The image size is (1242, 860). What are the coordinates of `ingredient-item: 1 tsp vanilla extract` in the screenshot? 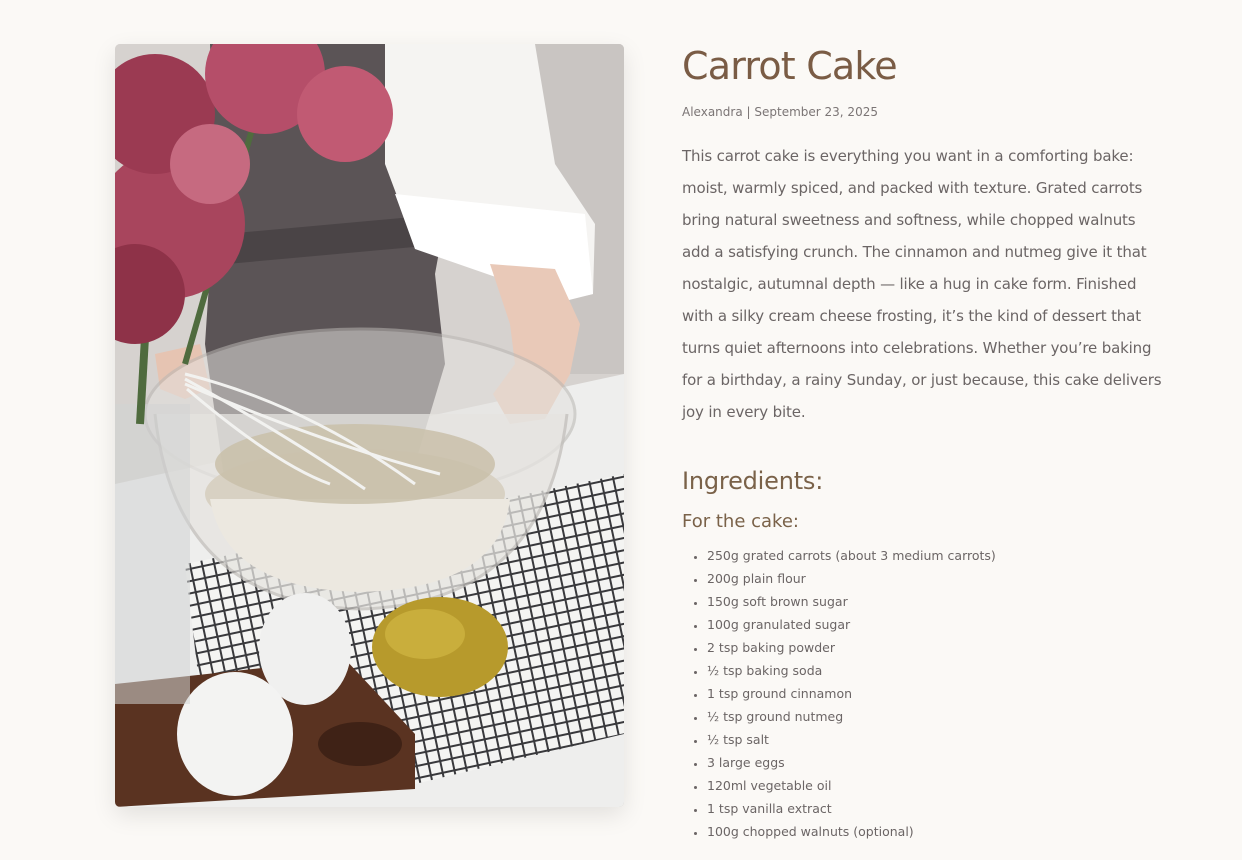 It's located at (934, 808).